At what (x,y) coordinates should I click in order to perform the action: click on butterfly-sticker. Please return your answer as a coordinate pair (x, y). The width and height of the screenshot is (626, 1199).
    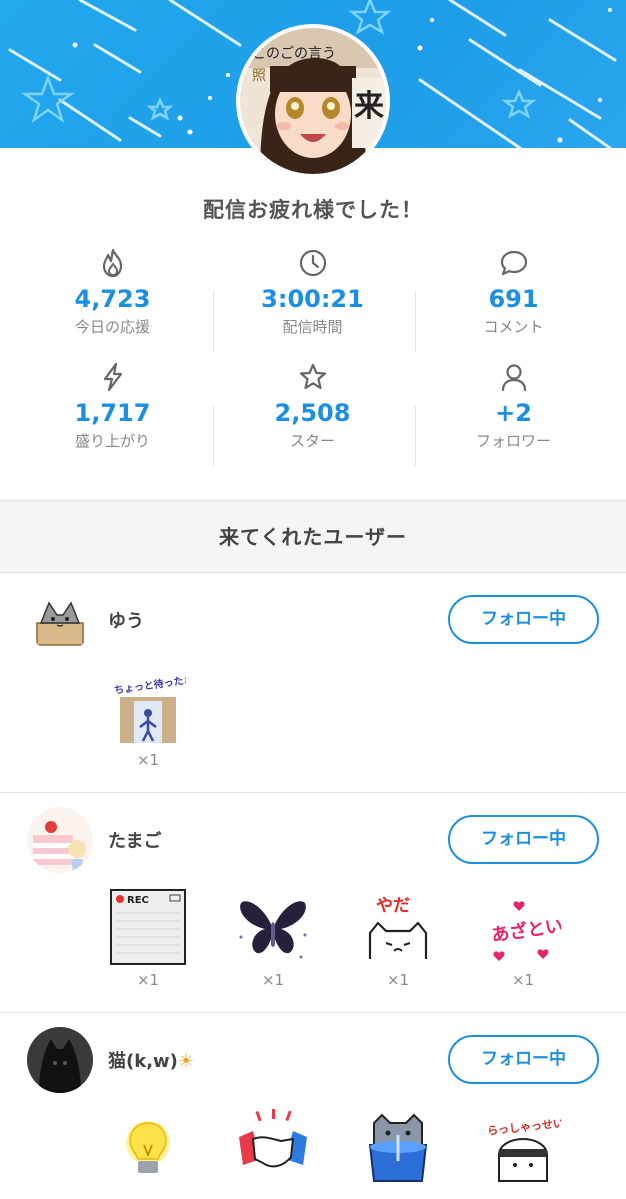
    Looking at the image, I should click on (273, 927).